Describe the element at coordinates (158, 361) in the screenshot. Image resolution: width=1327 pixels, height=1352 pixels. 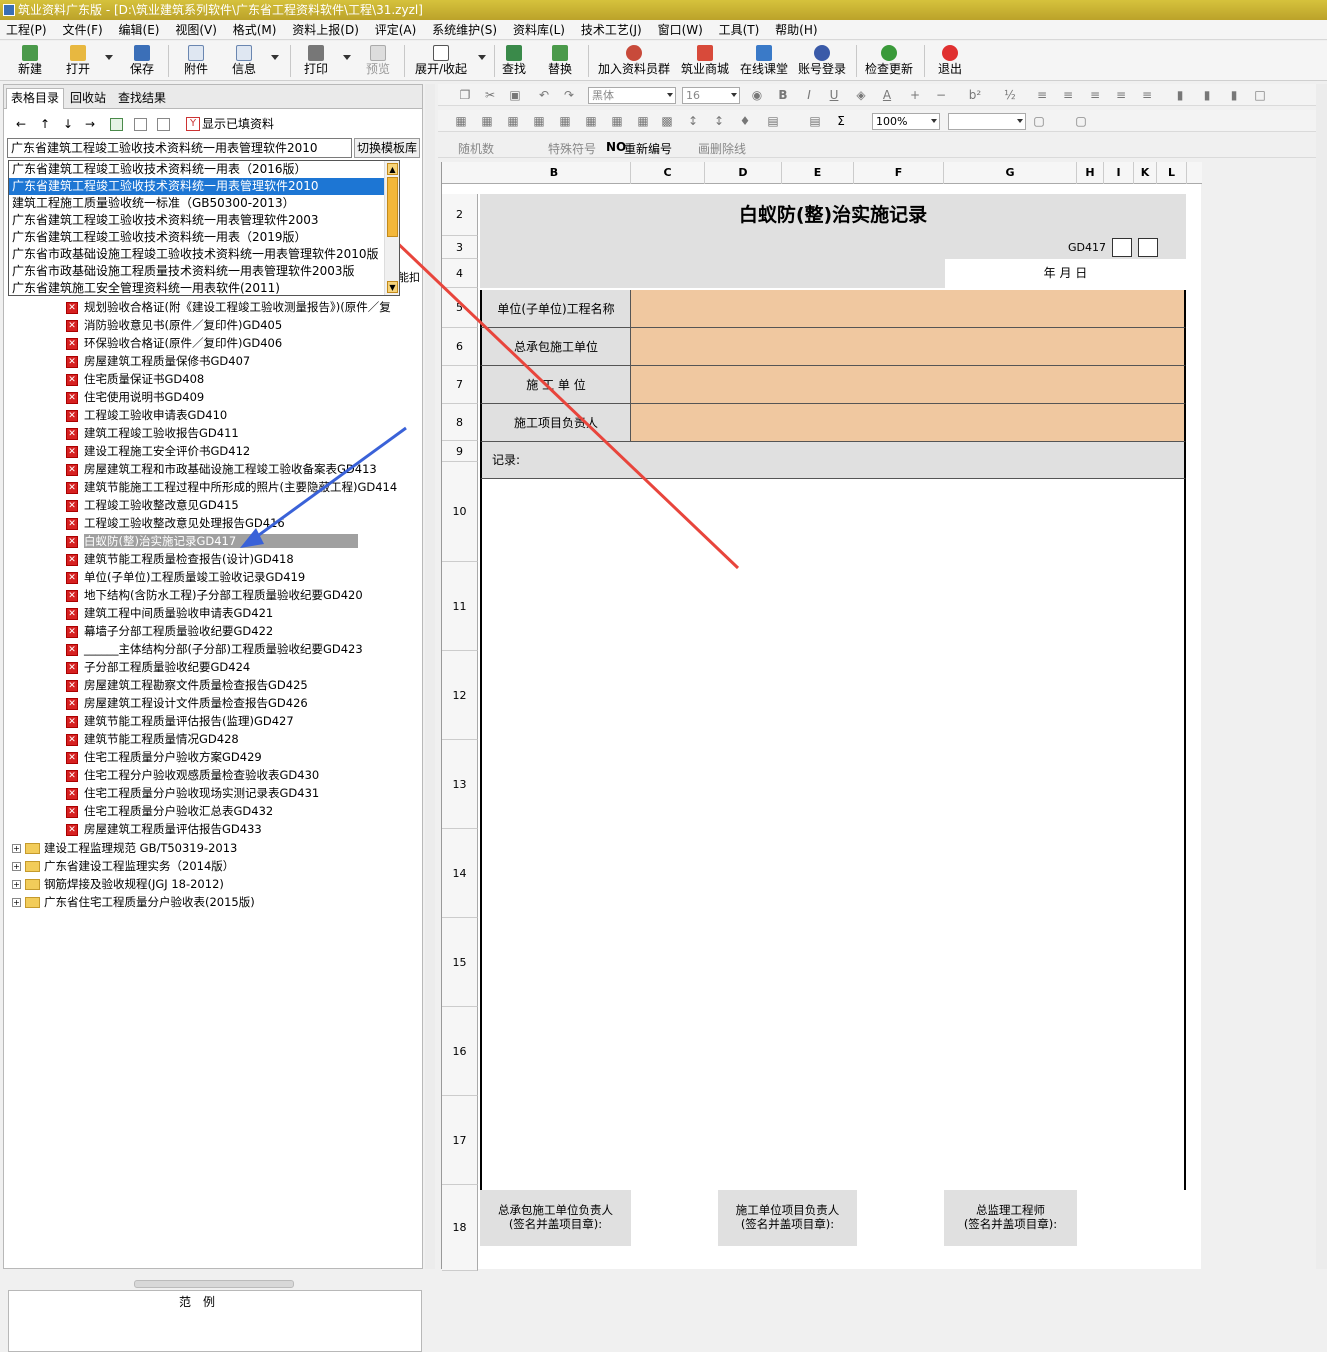
I see `tree-item: ✕ 房屋建筑工程质量保修书GD407` at that location.